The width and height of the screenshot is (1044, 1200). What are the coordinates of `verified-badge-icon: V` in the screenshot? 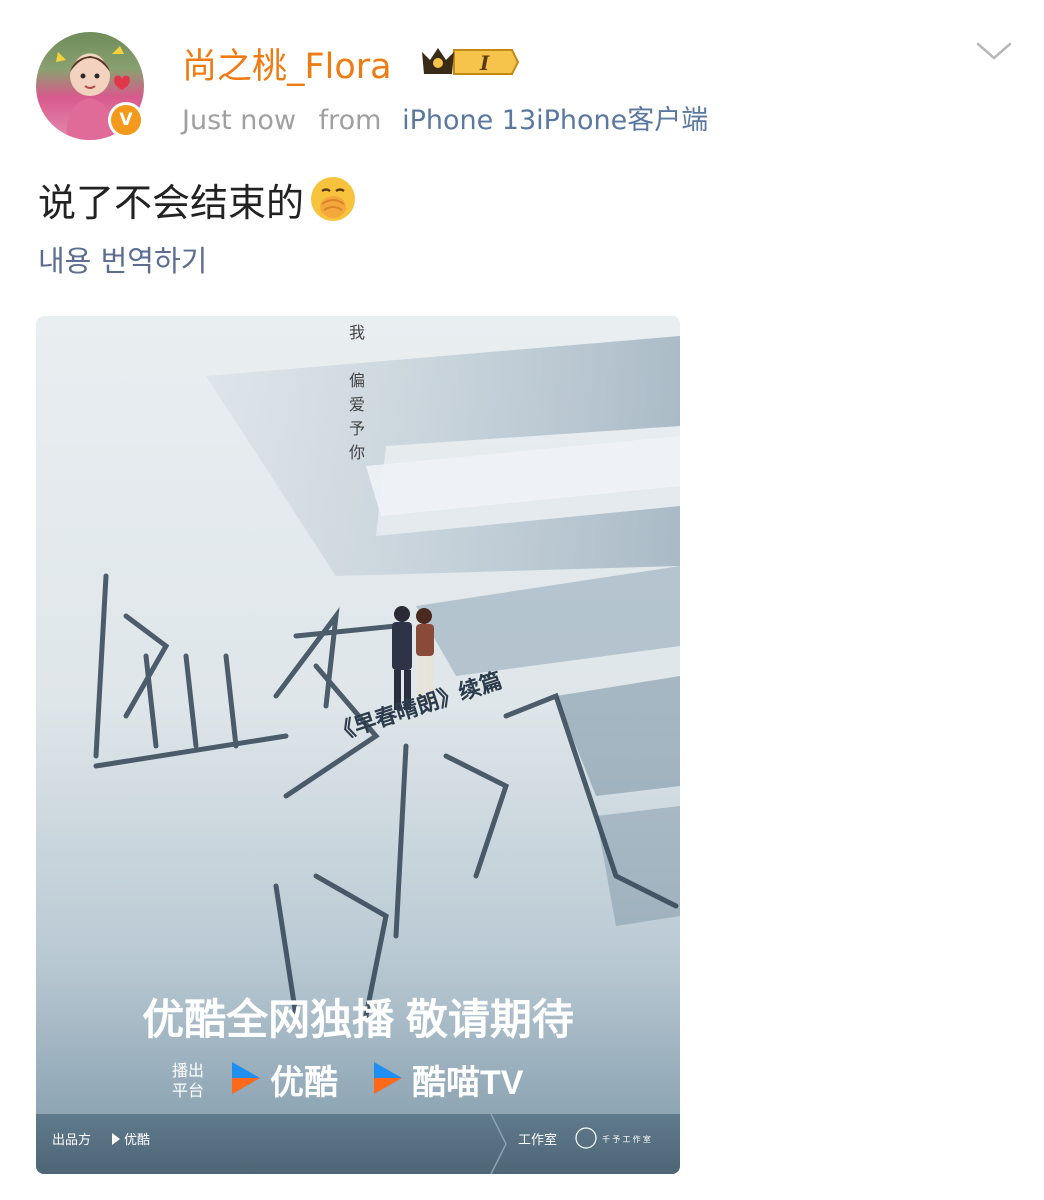 It's located at (126, 120).